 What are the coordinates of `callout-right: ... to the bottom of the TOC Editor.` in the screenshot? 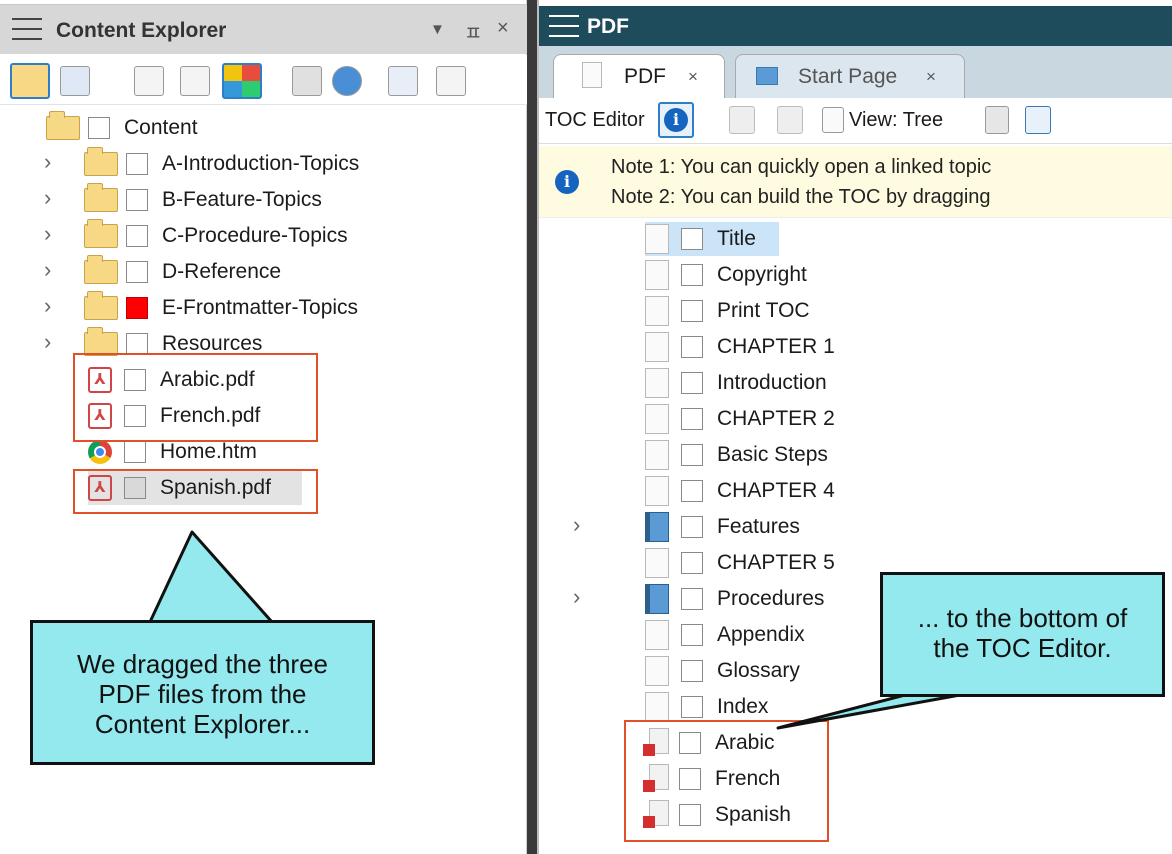 It's located at (1022, 634).